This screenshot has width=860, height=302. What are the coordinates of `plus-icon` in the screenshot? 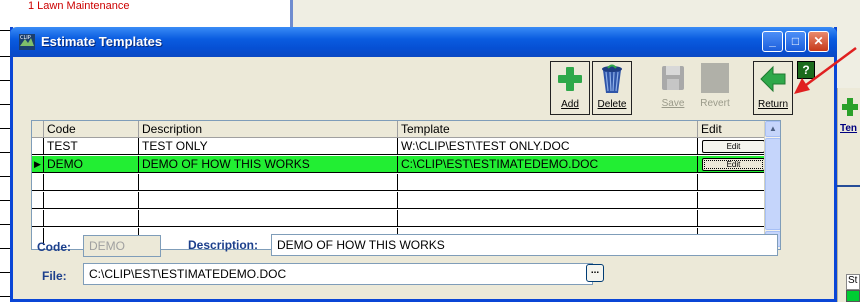 It's located at (570, 79).